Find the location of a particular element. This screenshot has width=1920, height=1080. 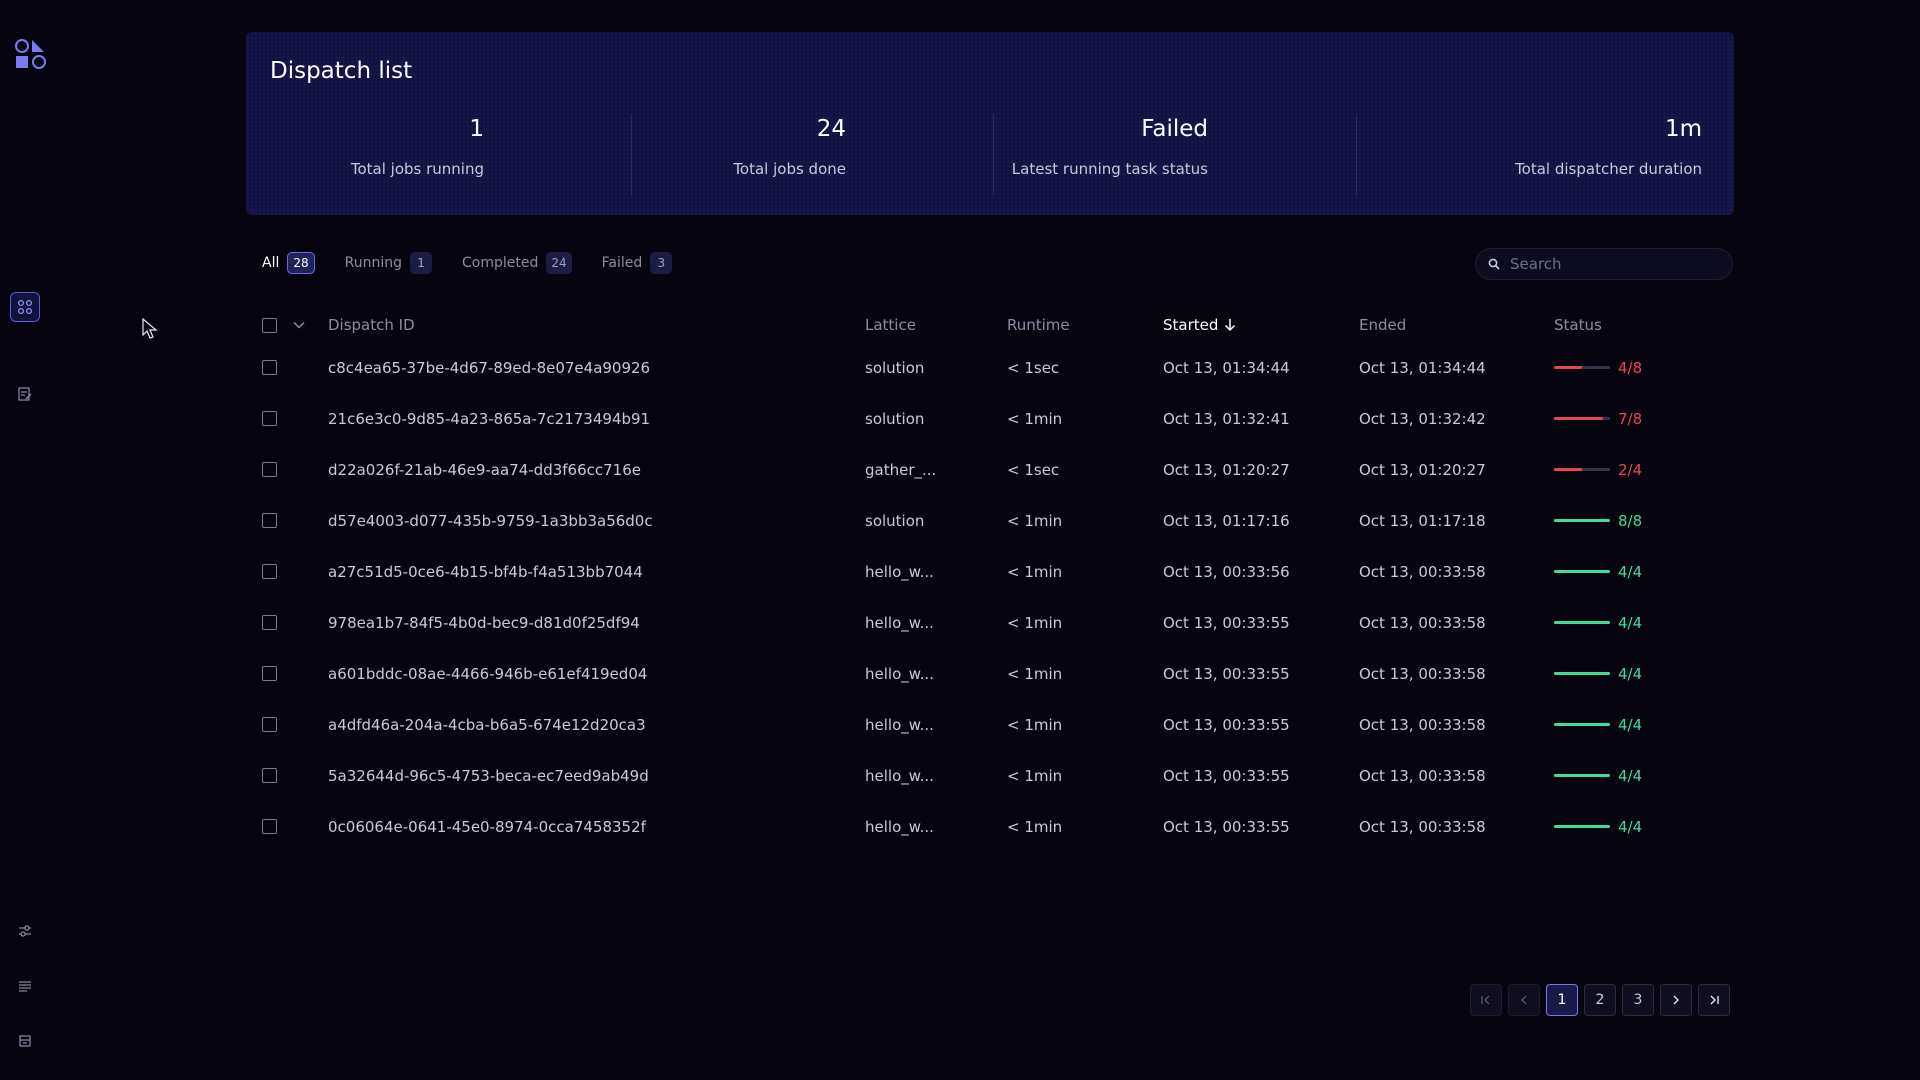

tab-completed: Completed 24 is located at coordinates (517, 263).